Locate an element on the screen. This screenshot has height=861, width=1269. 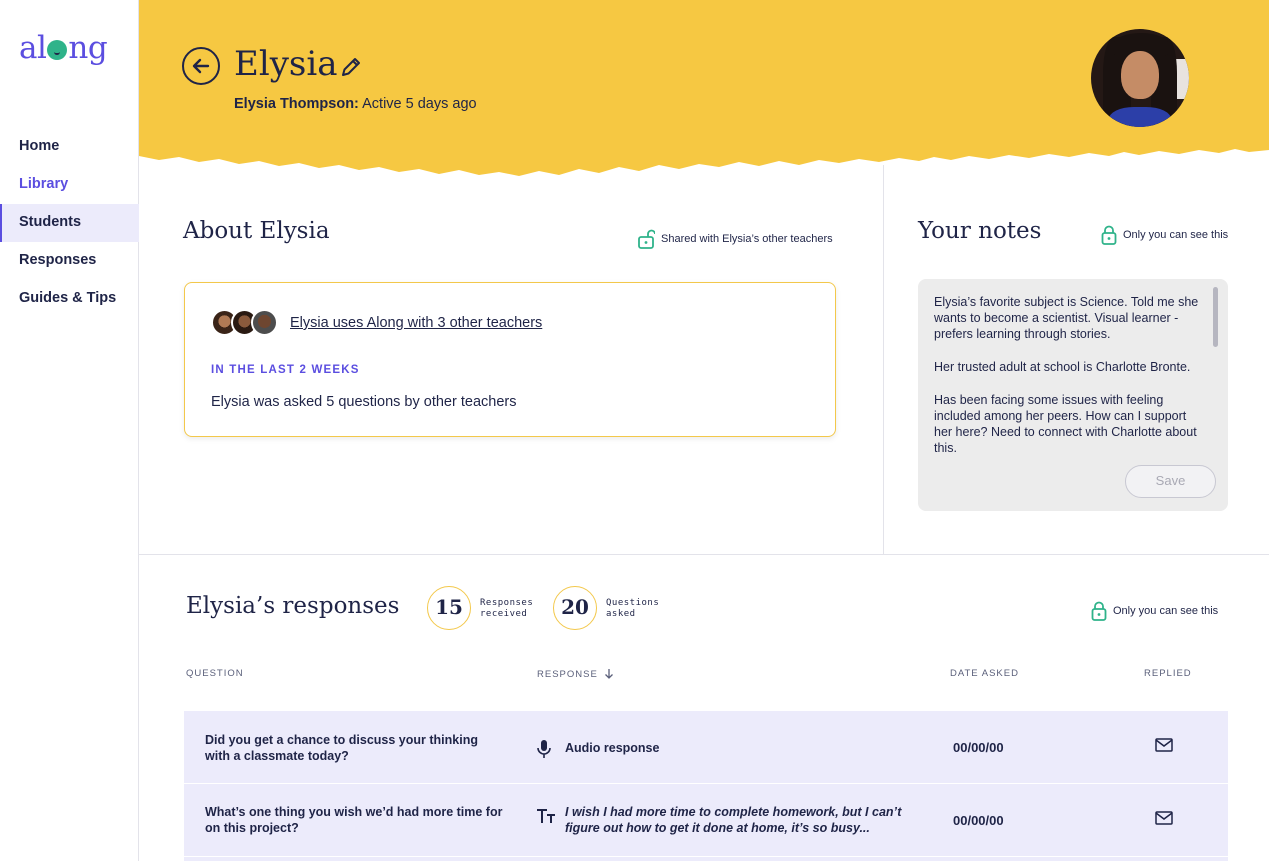
sidebar-item-library: Library is located at coordinates (69, 185).